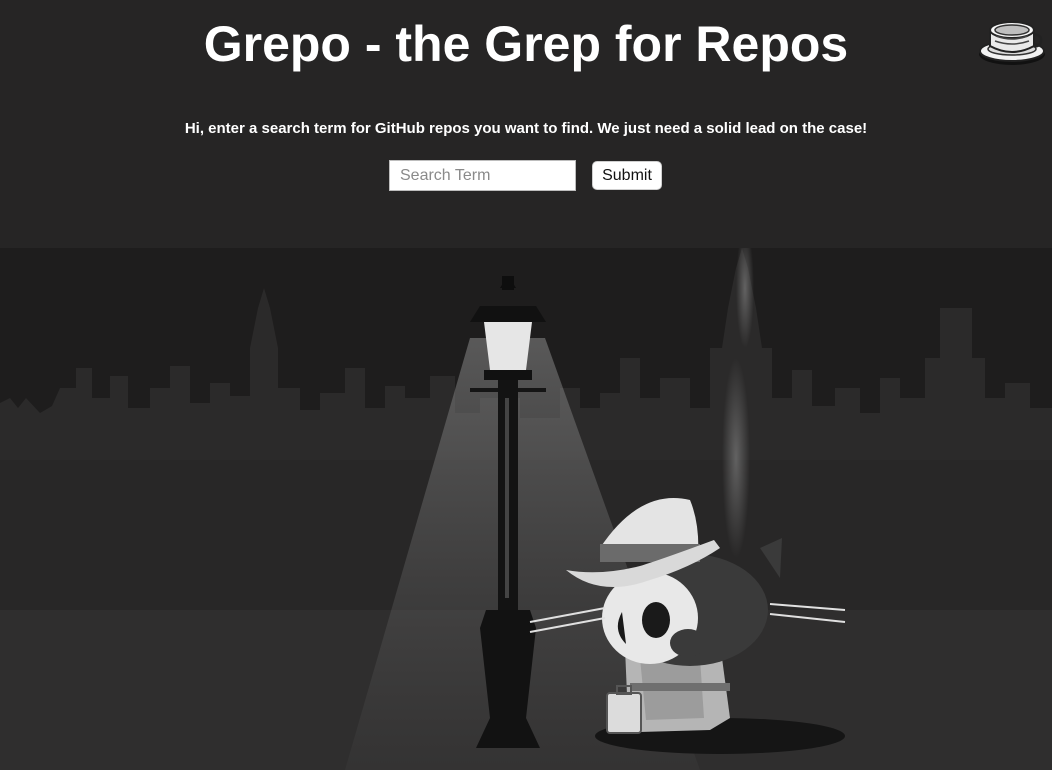 Image resolution: width=1052 pixels, height=770 pixels. What do you see at coordinates (627, 175) in the screenshot?
I see `submit-button: Submit` at bounding box center [627, 175].